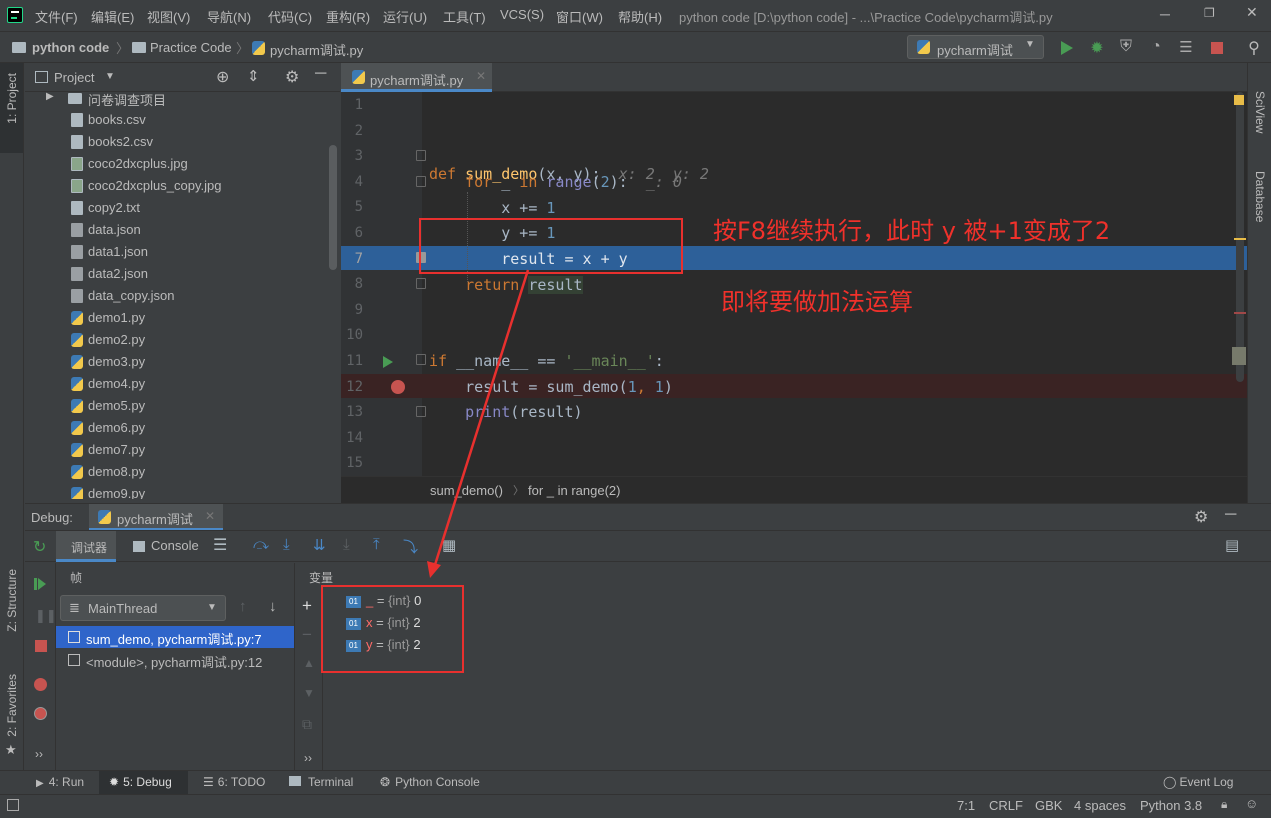  I want to click on project-tree-item: data_copy.json, so click(175, 296).